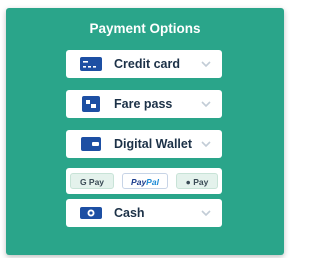 This screenshot has height=258, width=320. What do you see at coordinates (147, 64) in the screenshot?
I see `option-label: Credit card` at bounding box center [147, 64].